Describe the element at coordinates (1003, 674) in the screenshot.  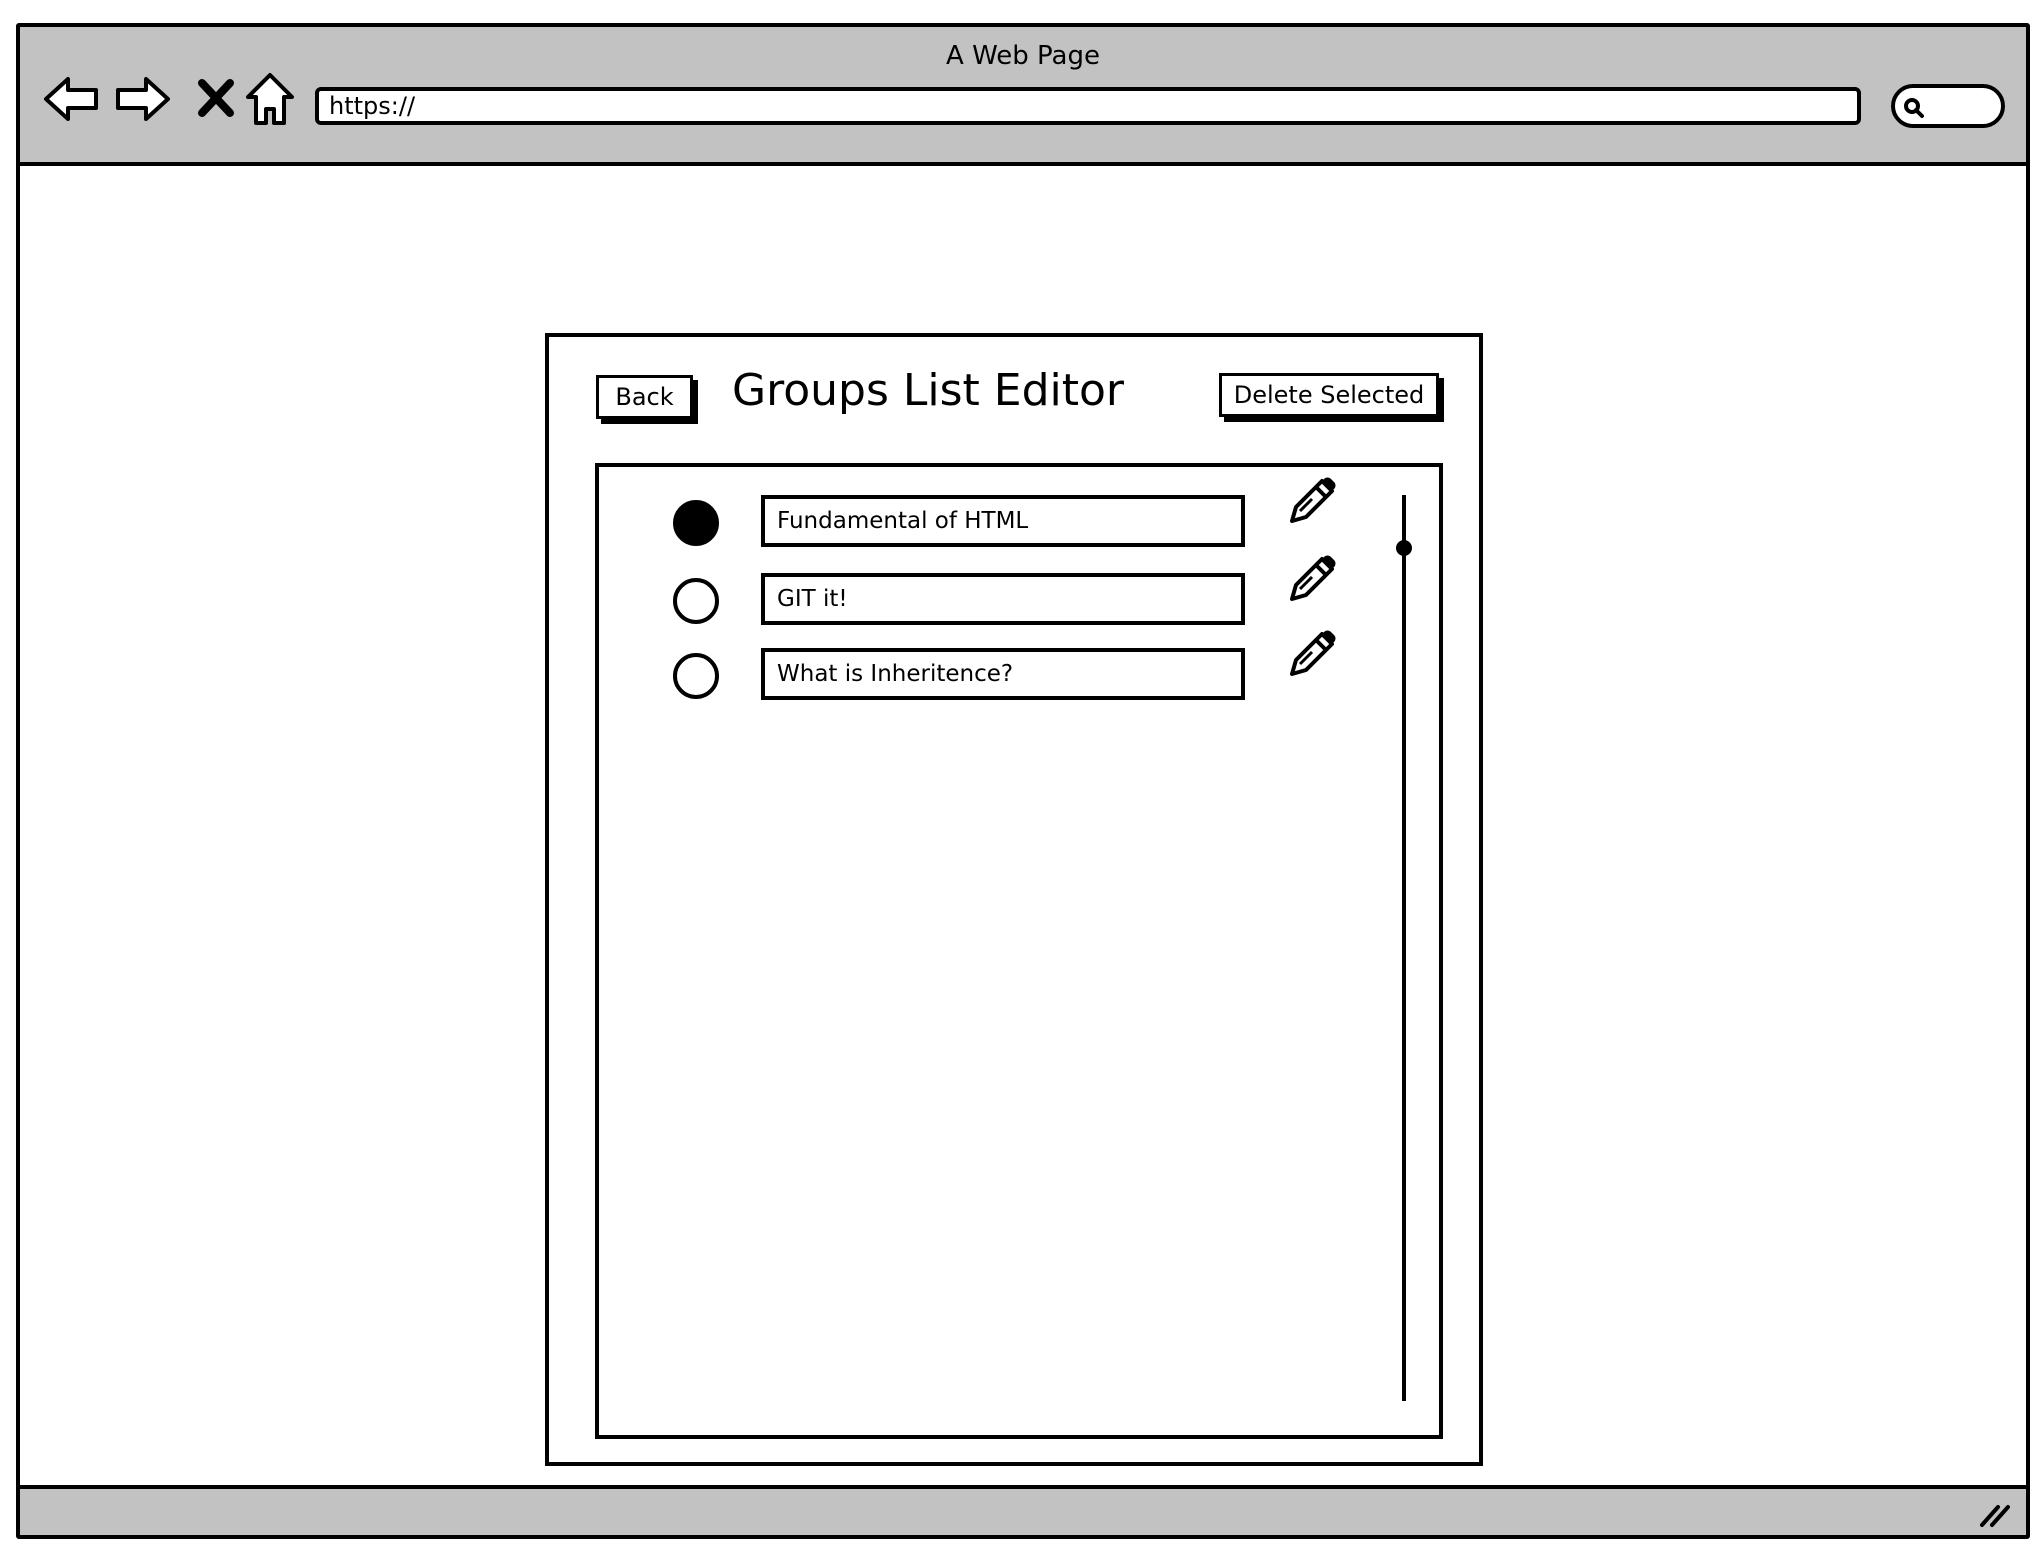
I see `item-name-field: What is Inheritence?` at that location.